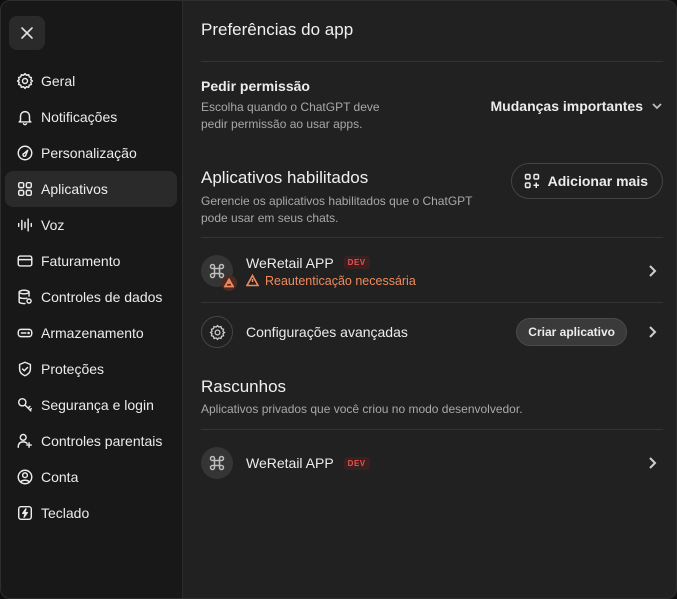 This screenshot has width=677, height=599. I want to click on enabled-apps-title: Aplicativos habilitados, so click(285, 177).